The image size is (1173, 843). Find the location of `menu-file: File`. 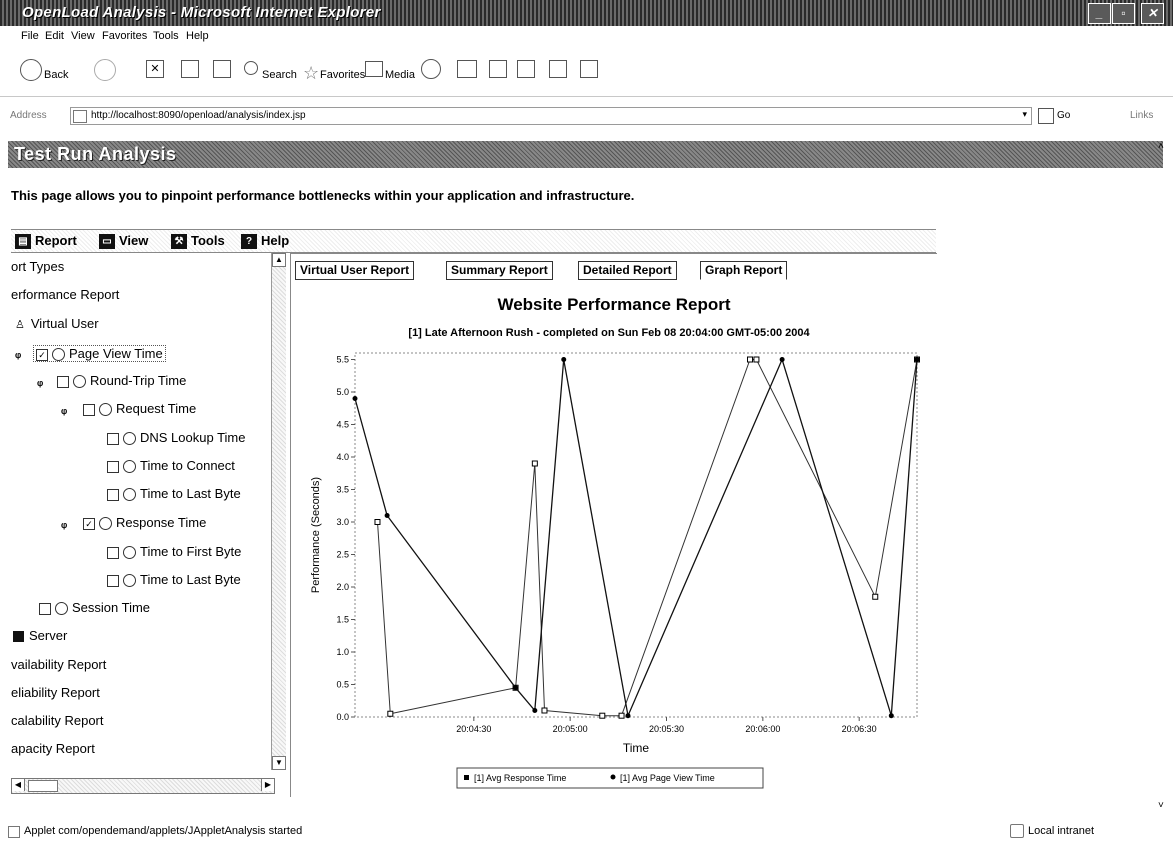

menu-file: File is located at coordinates (30, 36).